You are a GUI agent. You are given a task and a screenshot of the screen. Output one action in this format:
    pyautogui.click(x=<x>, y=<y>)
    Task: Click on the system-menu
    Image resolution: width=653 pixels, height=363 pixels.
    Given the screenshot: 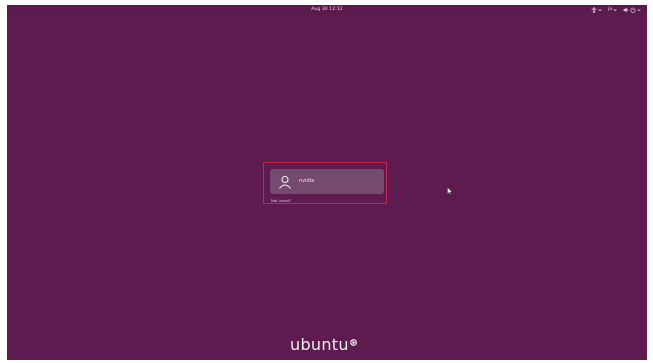 What is the action you would take?
    pyautogui.click(x=632, y=9)
    